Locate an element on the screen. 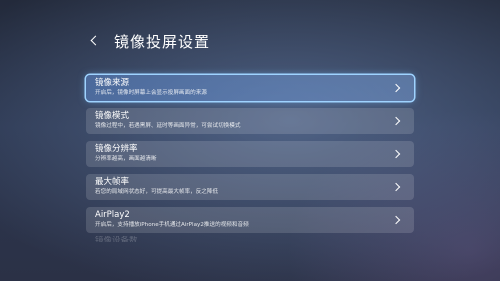 This screenshot has width=500, height=281. setting-title: 镜像分辨率 is located at coordinates (116, 149).